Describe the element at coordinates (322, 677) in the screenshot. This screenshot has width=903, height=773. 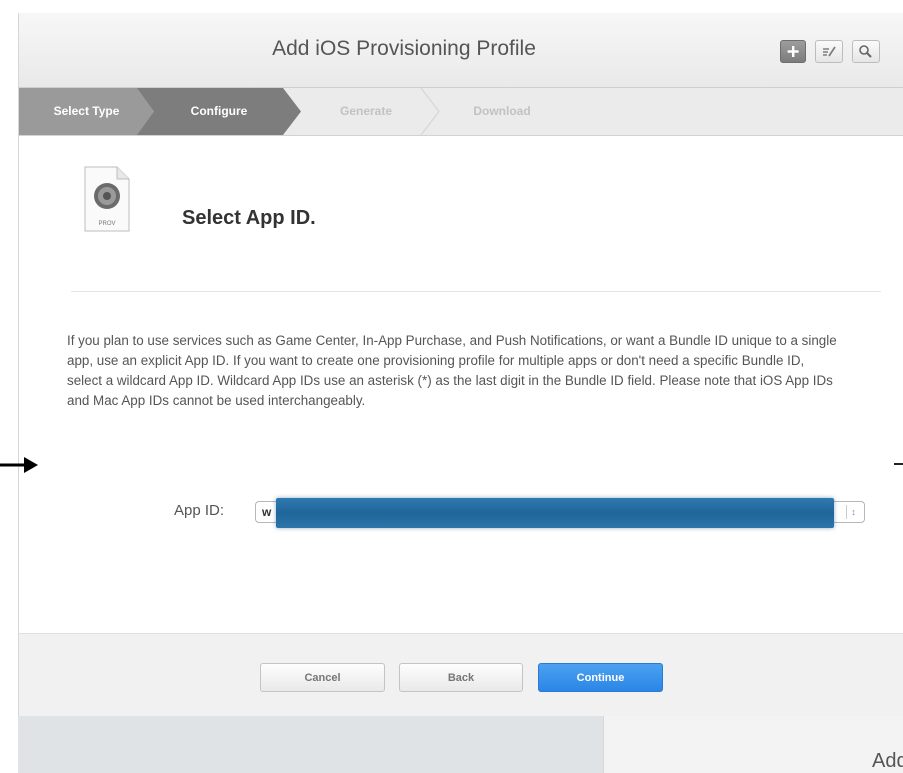
I see `cancel-button: Cancel` at that location.